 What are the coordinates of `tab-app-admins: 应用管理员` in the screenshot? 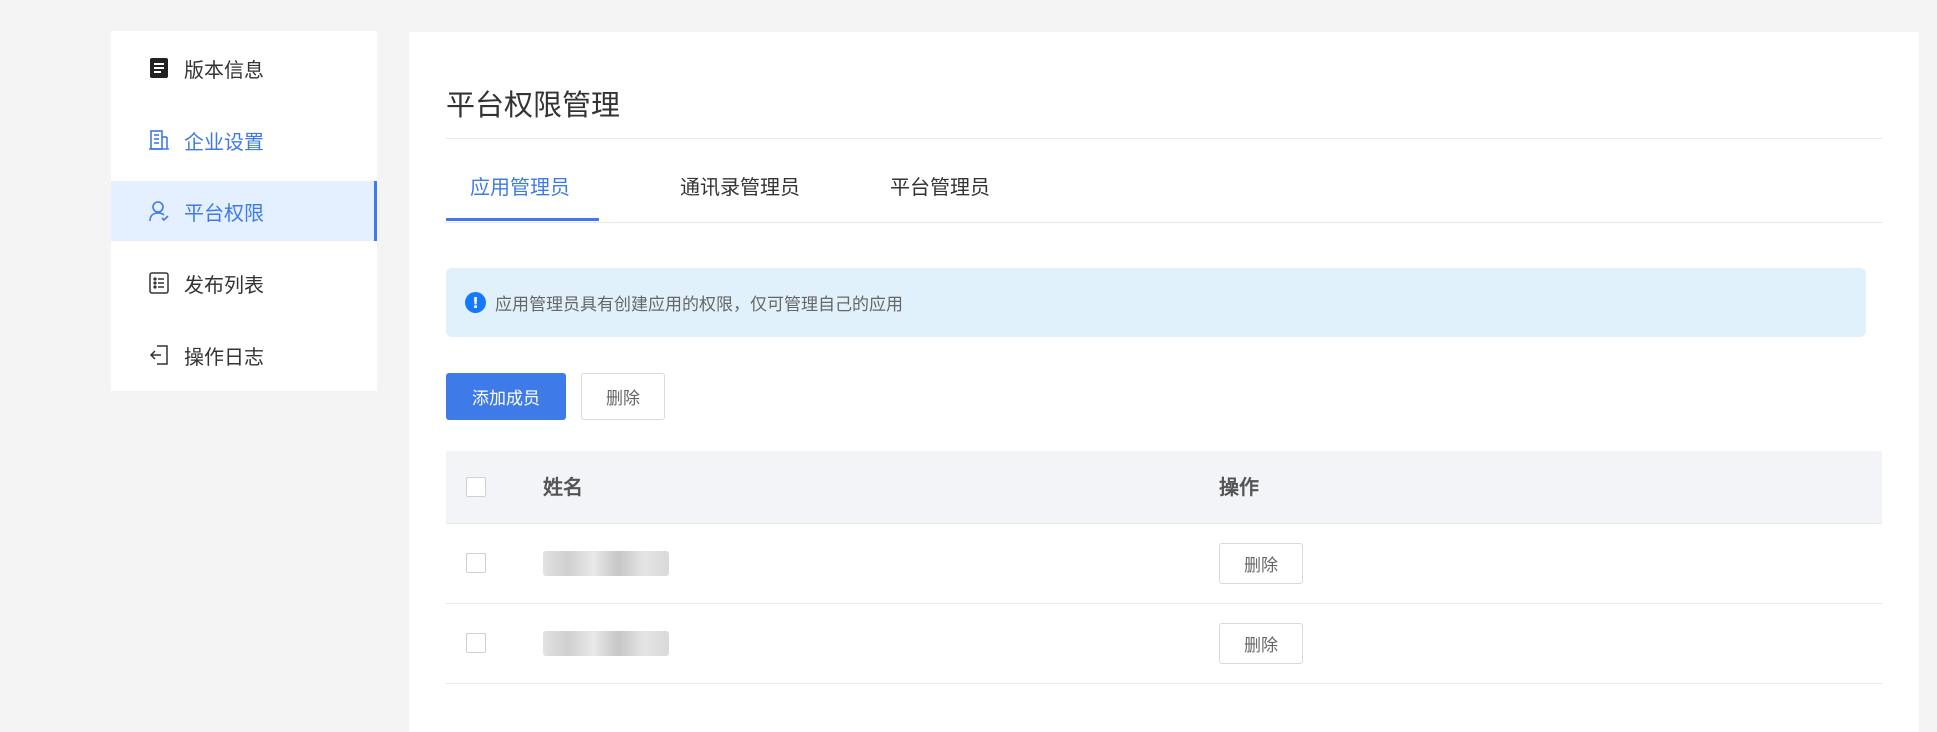 It's located at (520, 197).